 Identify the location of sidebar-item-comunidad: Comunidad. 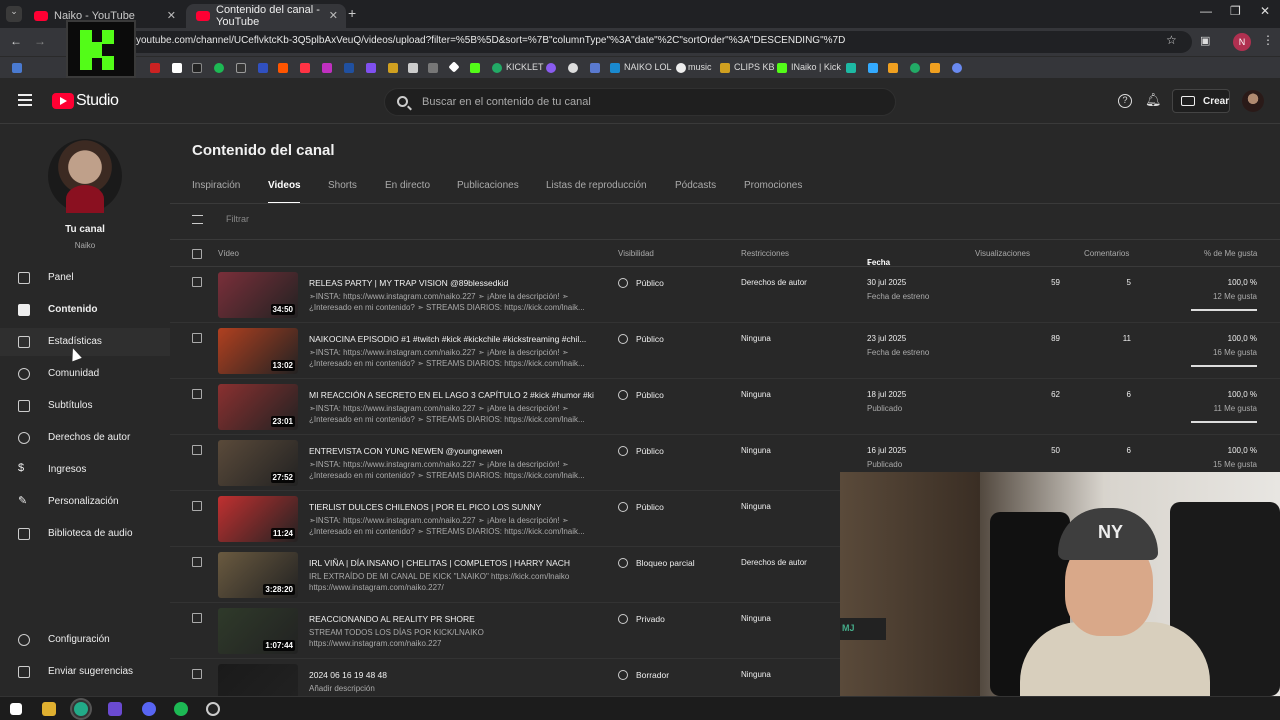
(85, 374).